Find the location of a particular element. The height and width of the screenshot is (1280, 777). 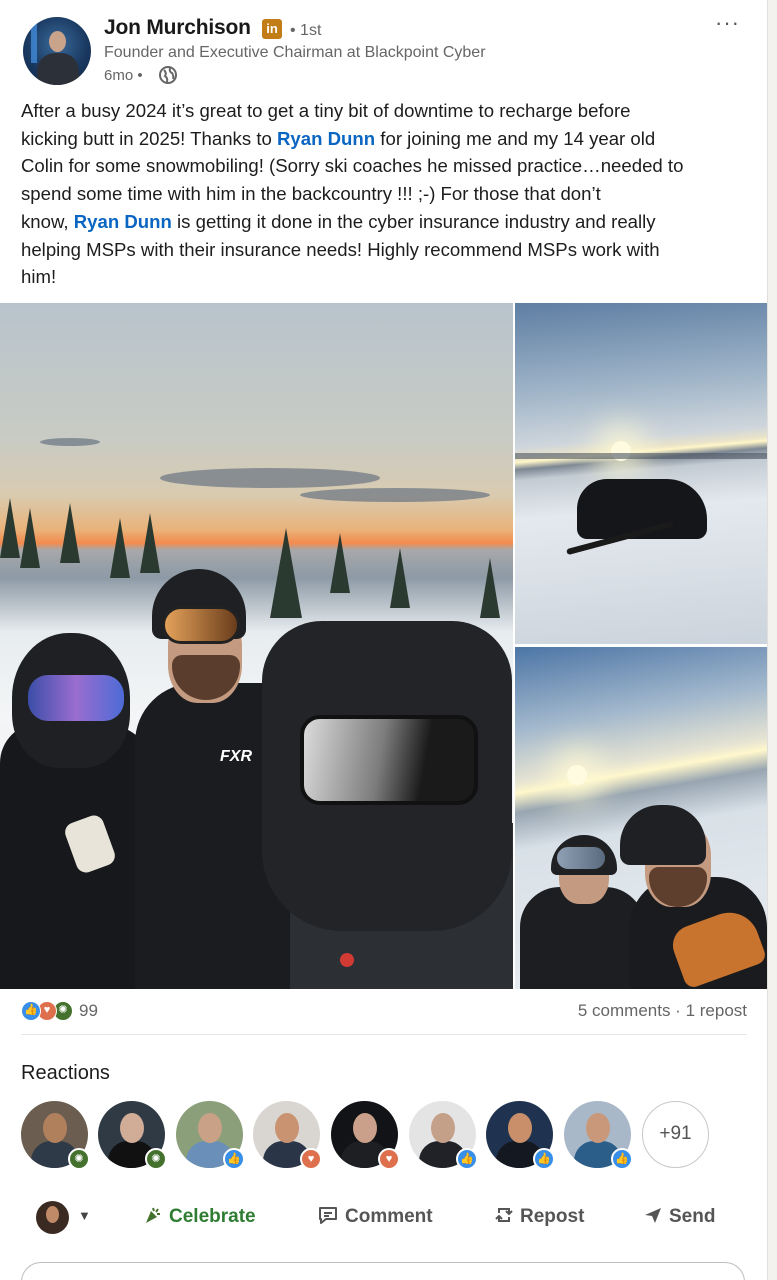

post-line: him! is located at coordinates (39, 277).